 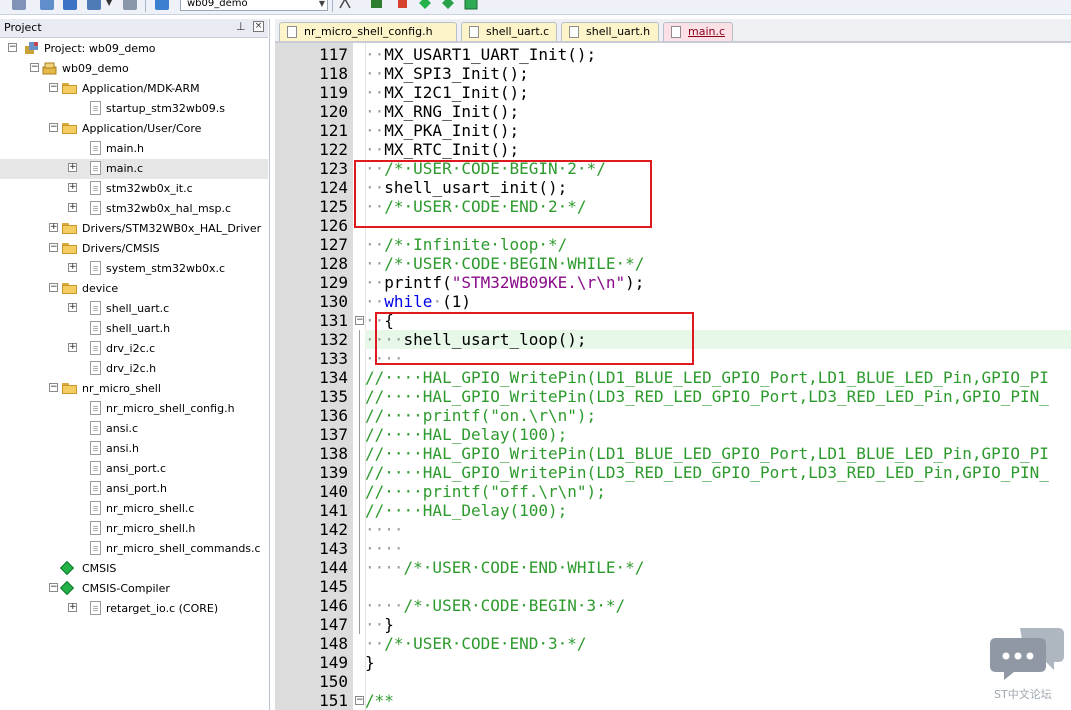 What do you see at coordinates (134, 429) in the screenshot?
I see `tree-item: ansi.c` at bounding box center [134, 429].